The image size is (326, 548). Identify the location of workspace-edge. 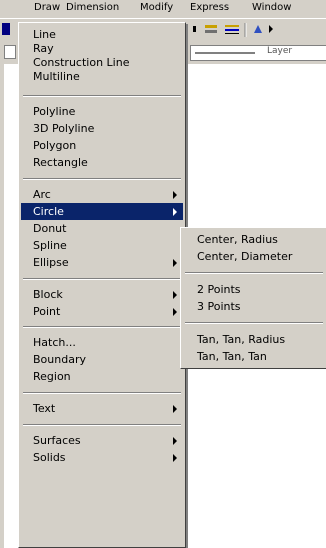
(2, 306).